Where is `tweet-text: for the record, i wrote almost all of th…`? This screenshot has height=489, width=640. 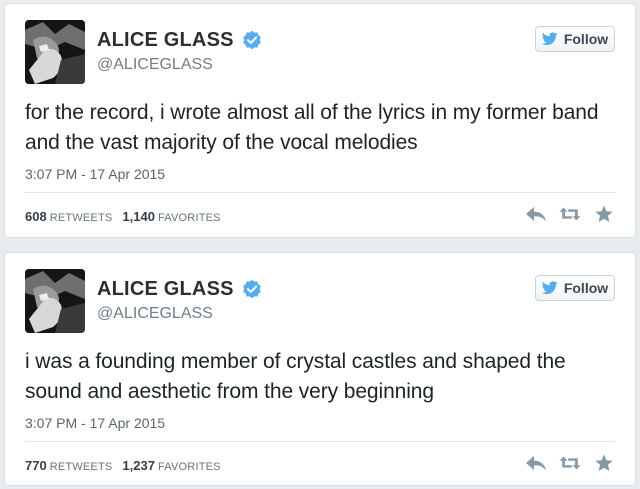 tweet-text: for the record, i wrote almost all of th… is located at coordinates (312, 127).